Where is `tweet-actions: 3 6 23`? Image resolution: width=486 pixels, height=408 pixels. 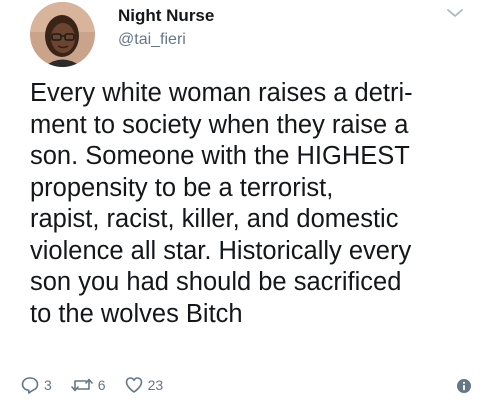
tweet-actions: 3 6 23 is located at coordinates (100, 385).